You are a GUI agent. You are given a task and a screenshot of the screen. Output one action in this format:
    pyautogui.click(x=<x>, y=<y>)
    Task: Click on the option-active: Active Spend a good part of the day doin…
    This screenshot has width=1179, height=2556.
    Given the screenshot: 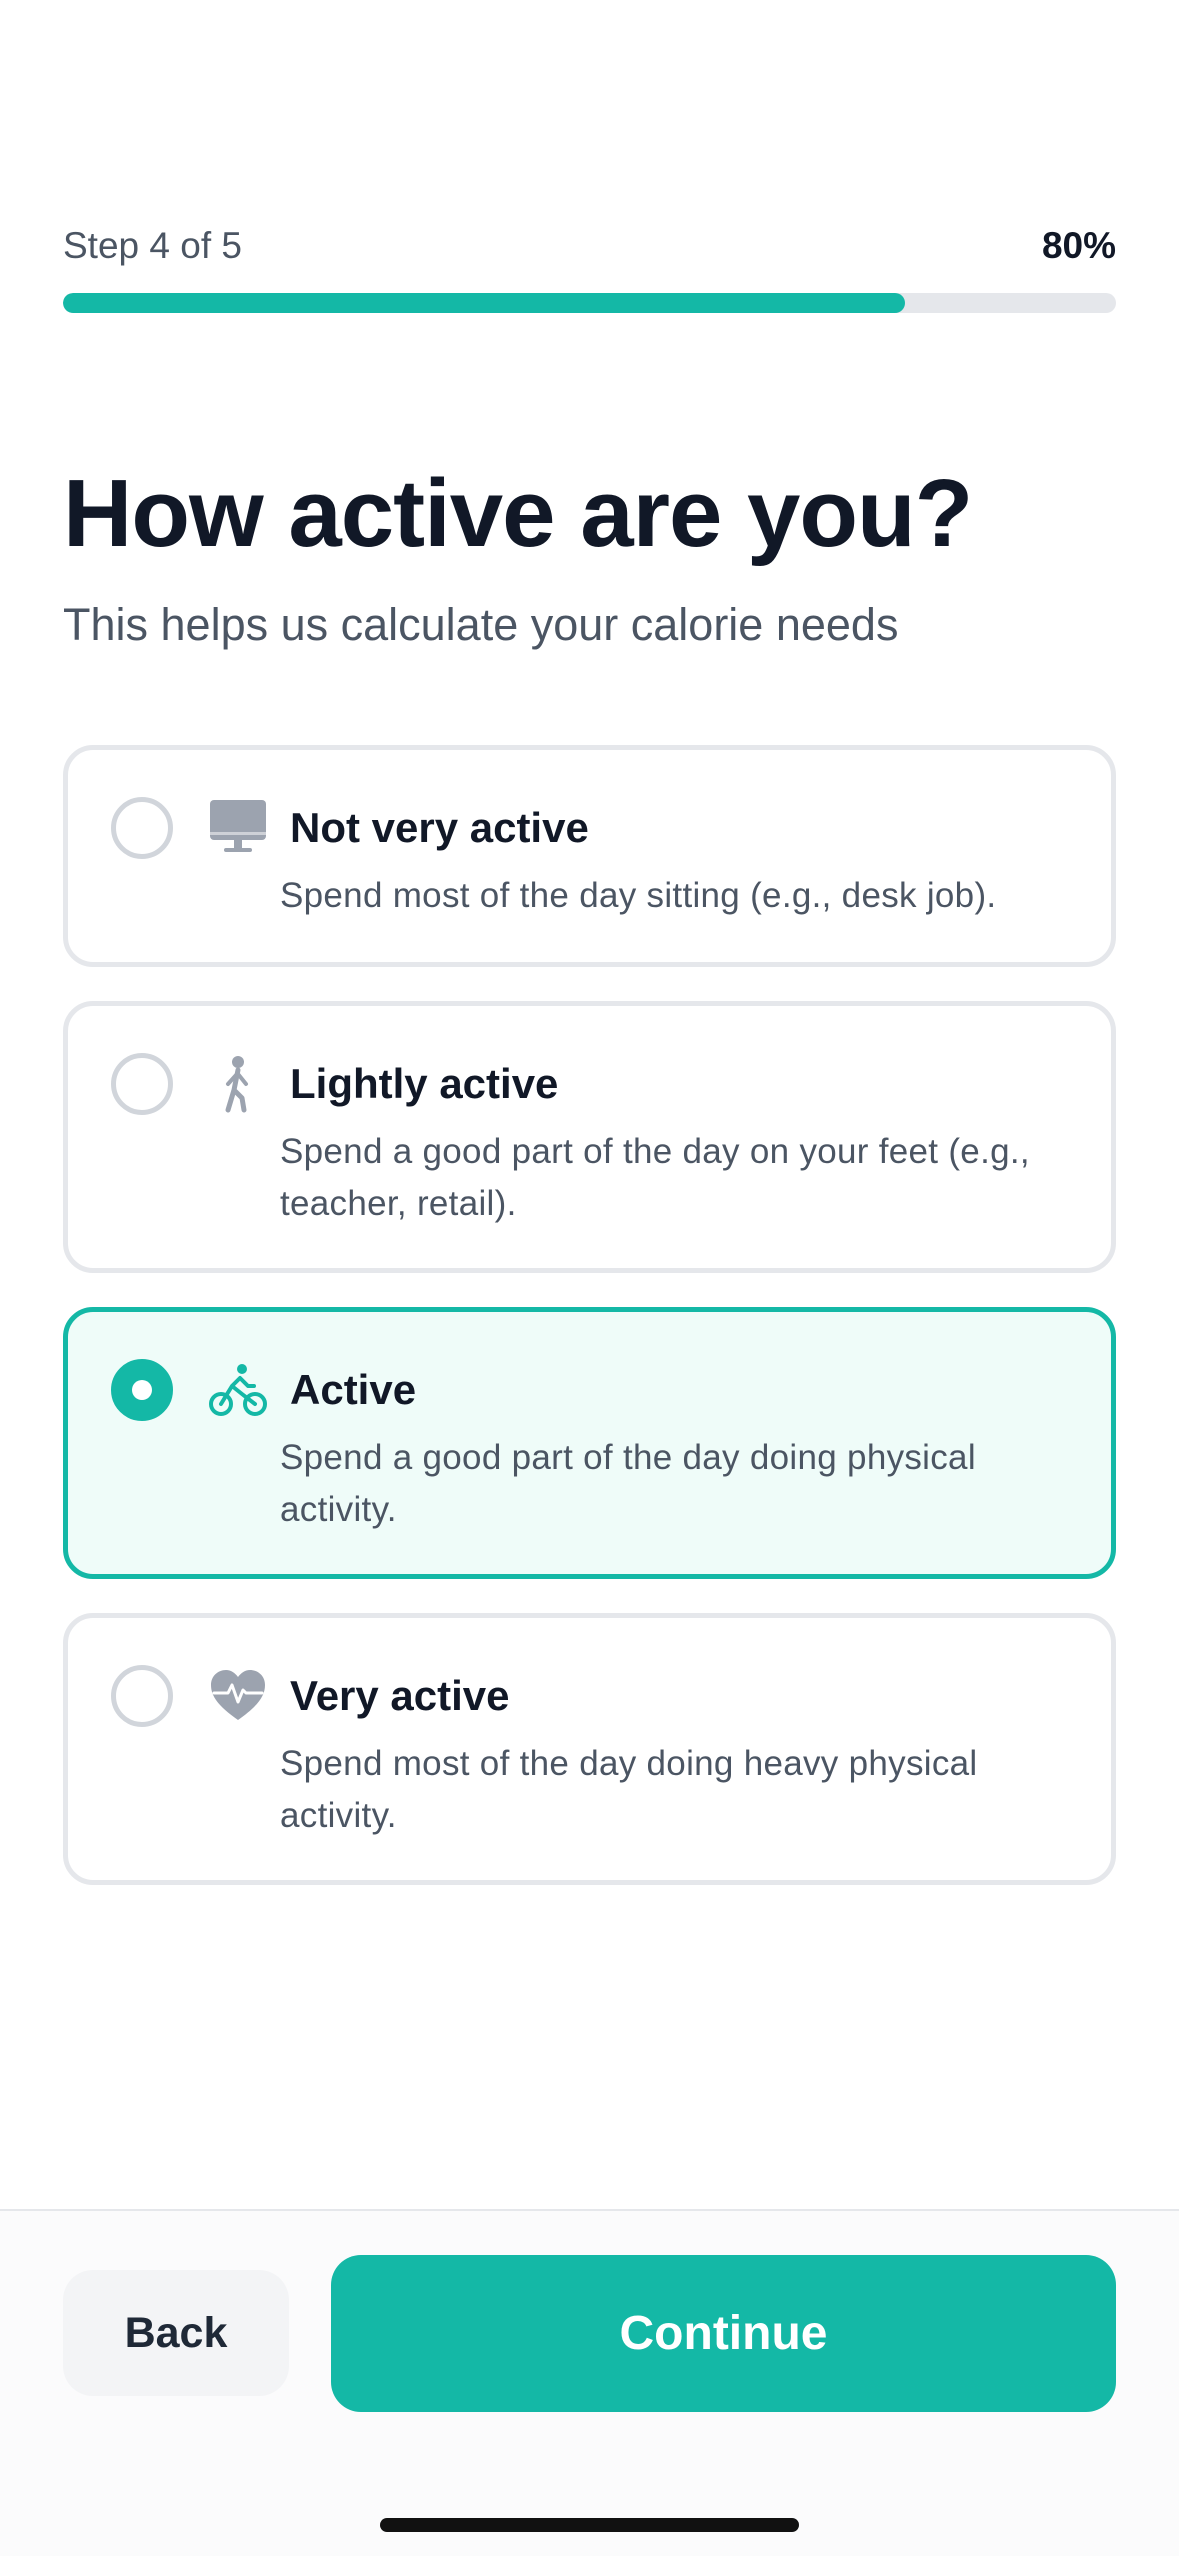 What is the action you would take?
    pyautogui.click(x=589, y=1443)
    